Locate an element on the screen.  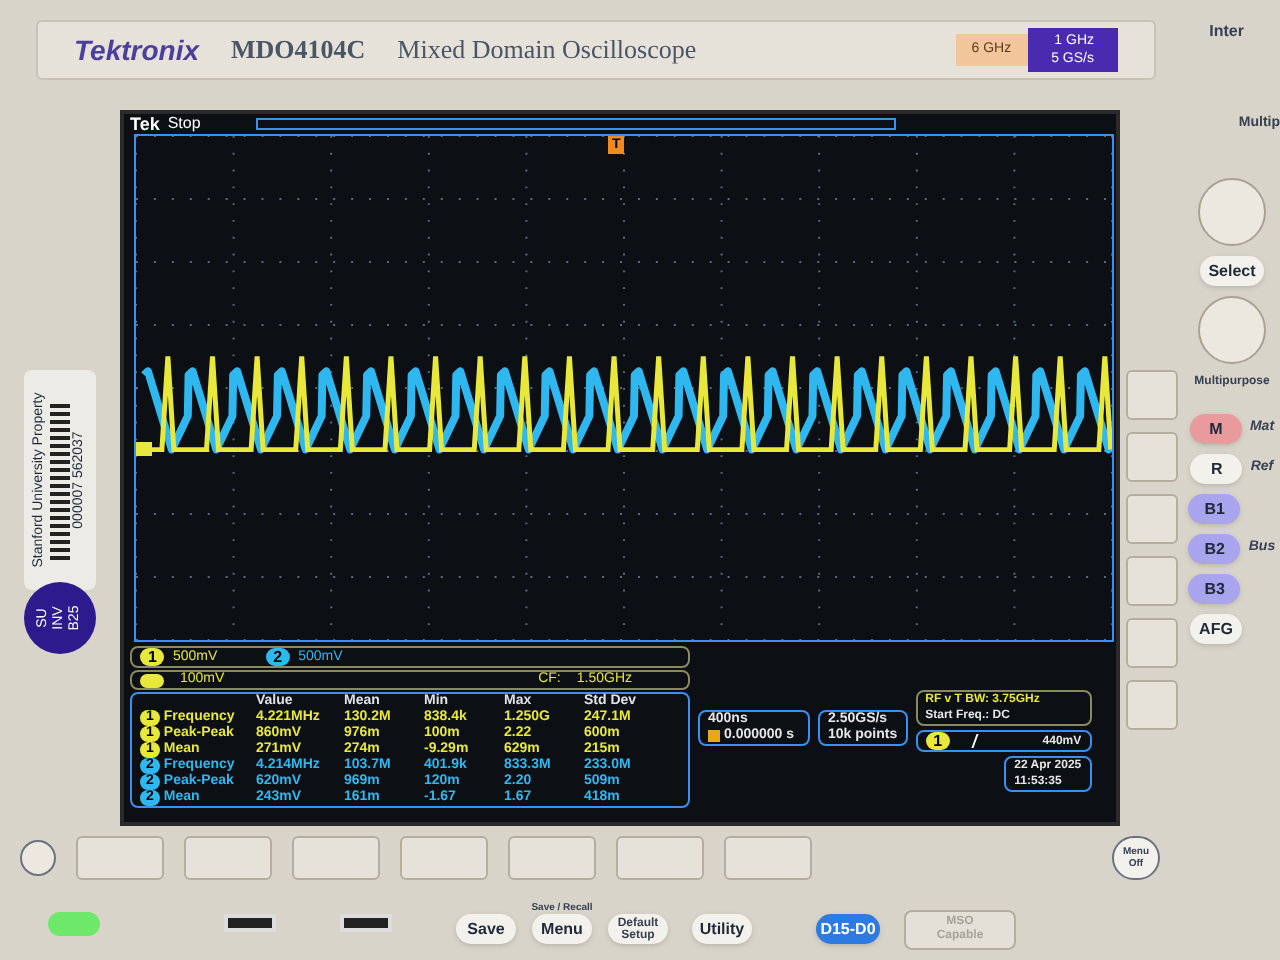
bus-button: B2 is located at coordinates (1214, 548).